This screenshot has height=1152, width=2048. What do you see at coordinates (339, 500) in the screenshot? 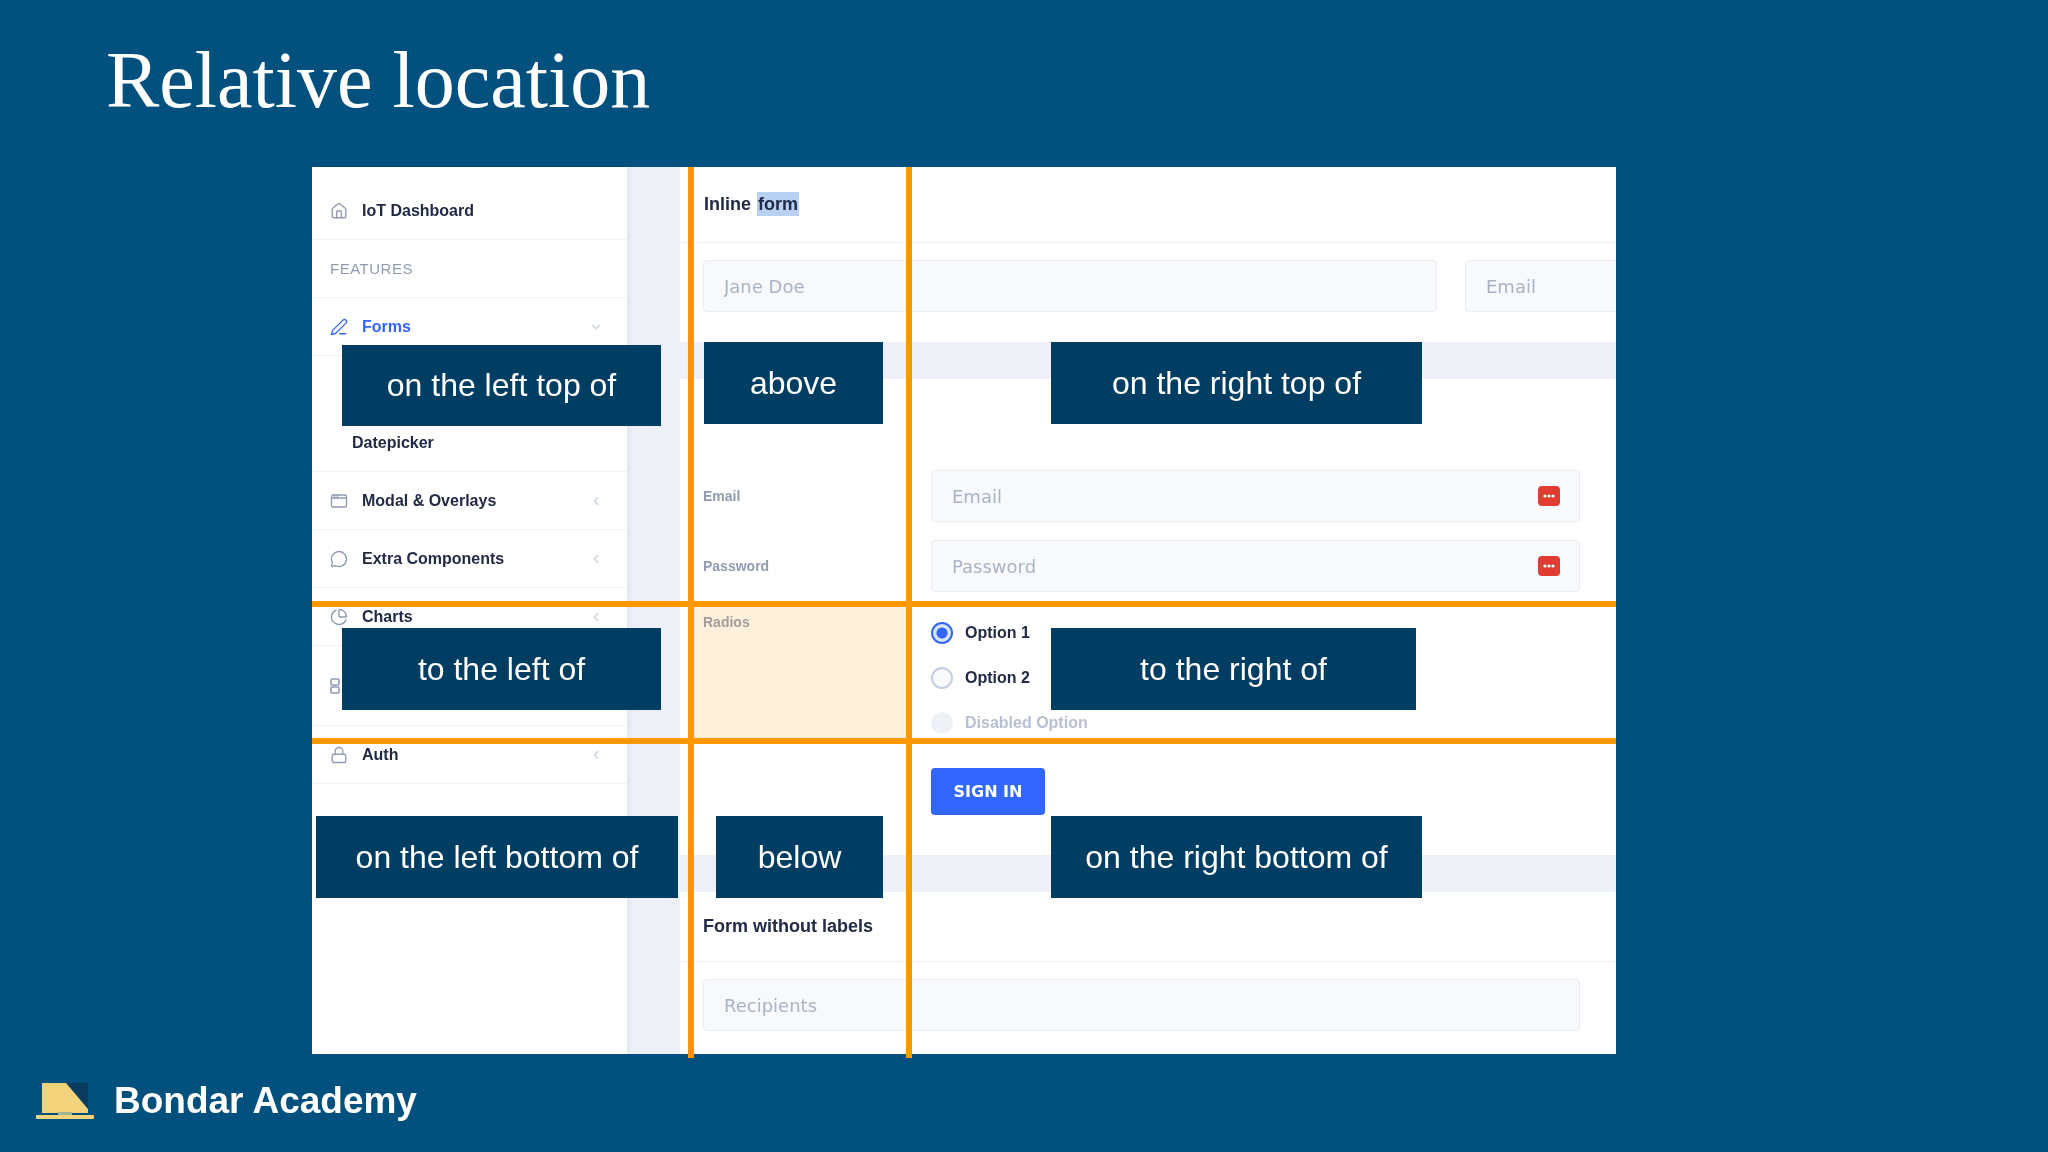
I see `window-icon` at bounding box center [339, 500].